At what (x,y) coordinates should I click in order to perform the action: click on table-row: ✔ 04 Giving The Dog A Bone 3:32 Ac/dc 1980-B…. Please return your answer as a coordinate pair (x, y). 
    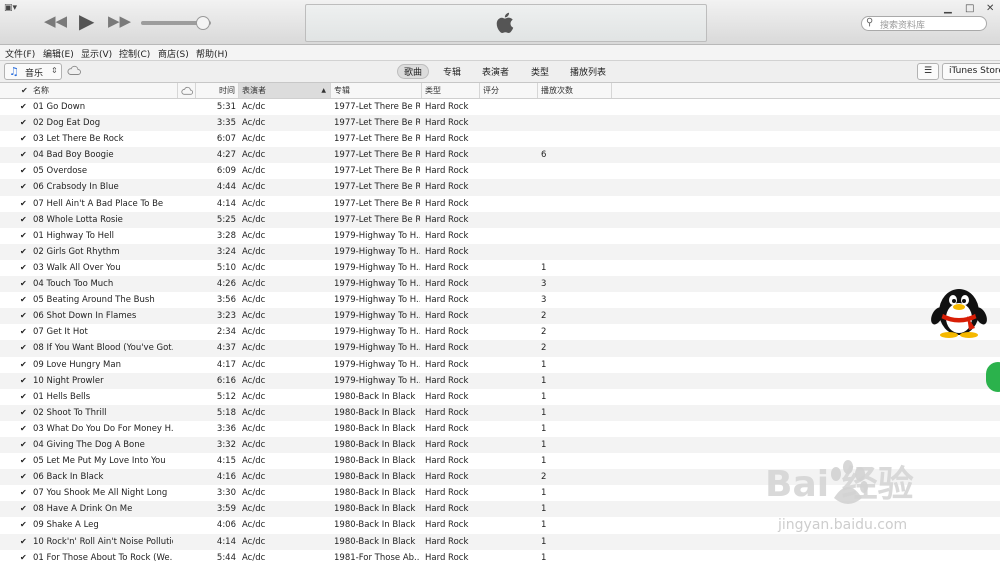
    Looking at the image, I should click on (500, 445).